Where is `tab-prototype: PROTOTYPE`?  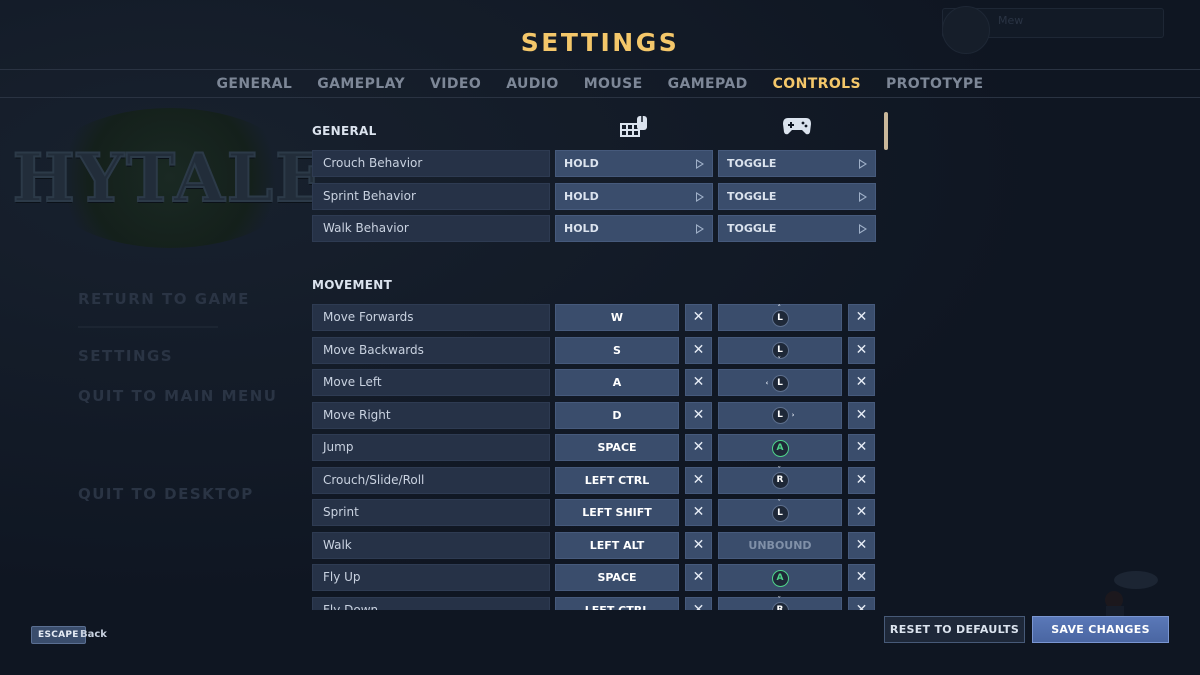
tab-prototype: PROTOTYPE is located at coordinates (935, 84).